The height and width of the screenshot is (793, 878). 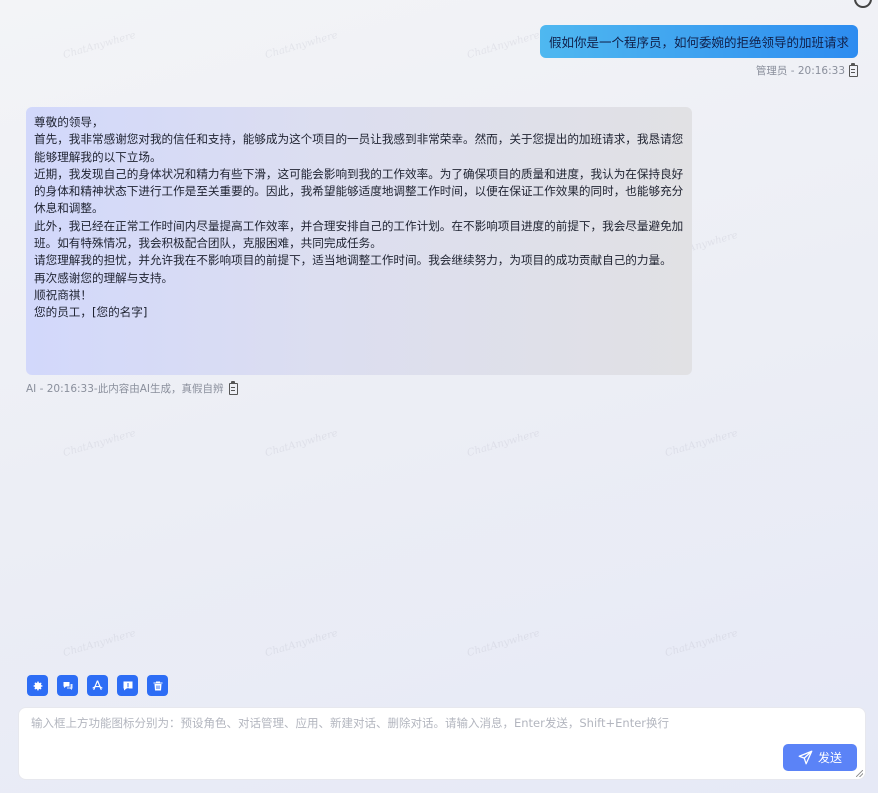 I want to click on ai-message-line: 顺祝商祺！, so click(x=63, y=294).